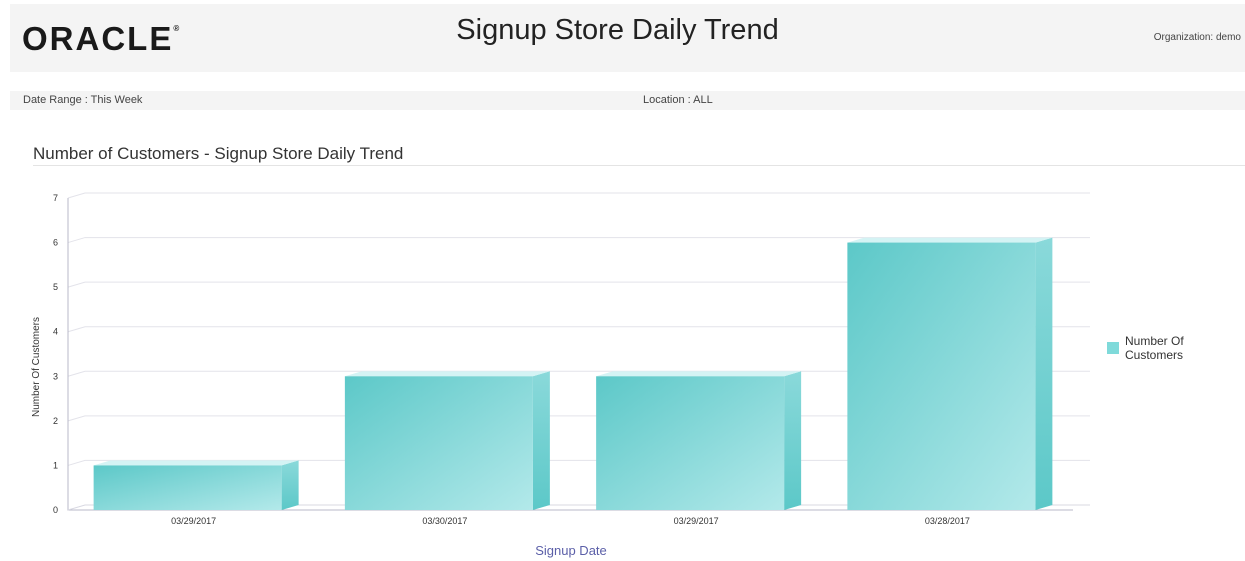 The image size is (1245, 561). I want to click on legend-label-line1: Number Of, so click(1154, 341).